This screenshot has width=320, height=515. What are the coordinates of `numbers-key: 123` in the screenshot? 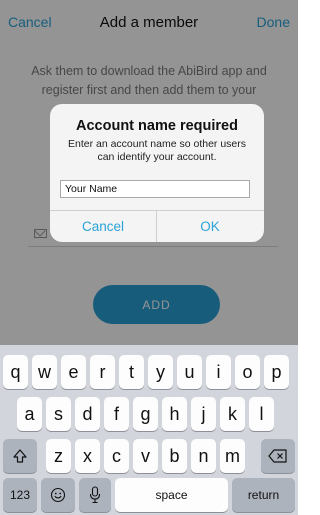 It's located at (20, 495).